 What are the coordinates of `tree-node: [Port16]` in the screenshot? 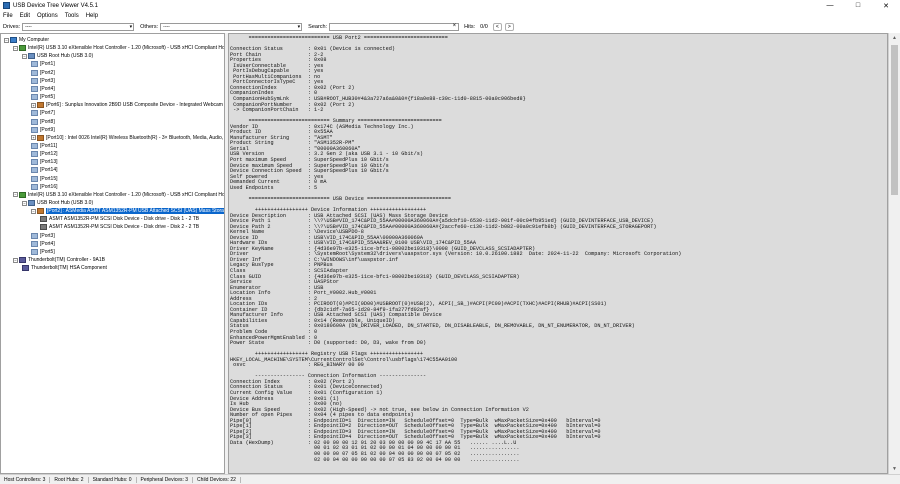 It's located at (44, 187).